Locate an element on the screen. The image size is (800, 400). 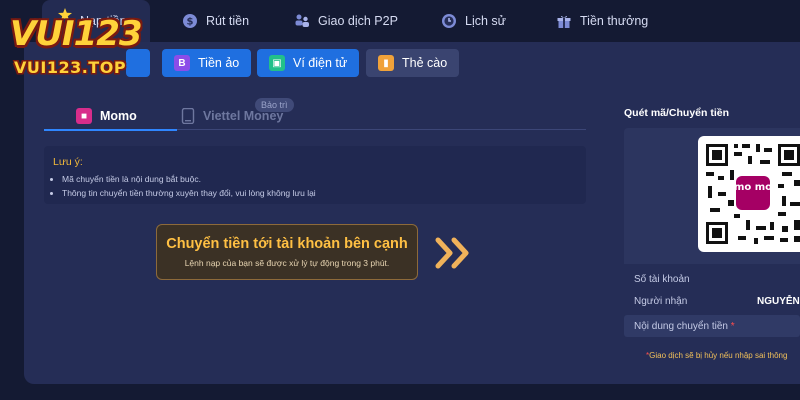
qr-code: mo mo is located at coordinates (749, 194).